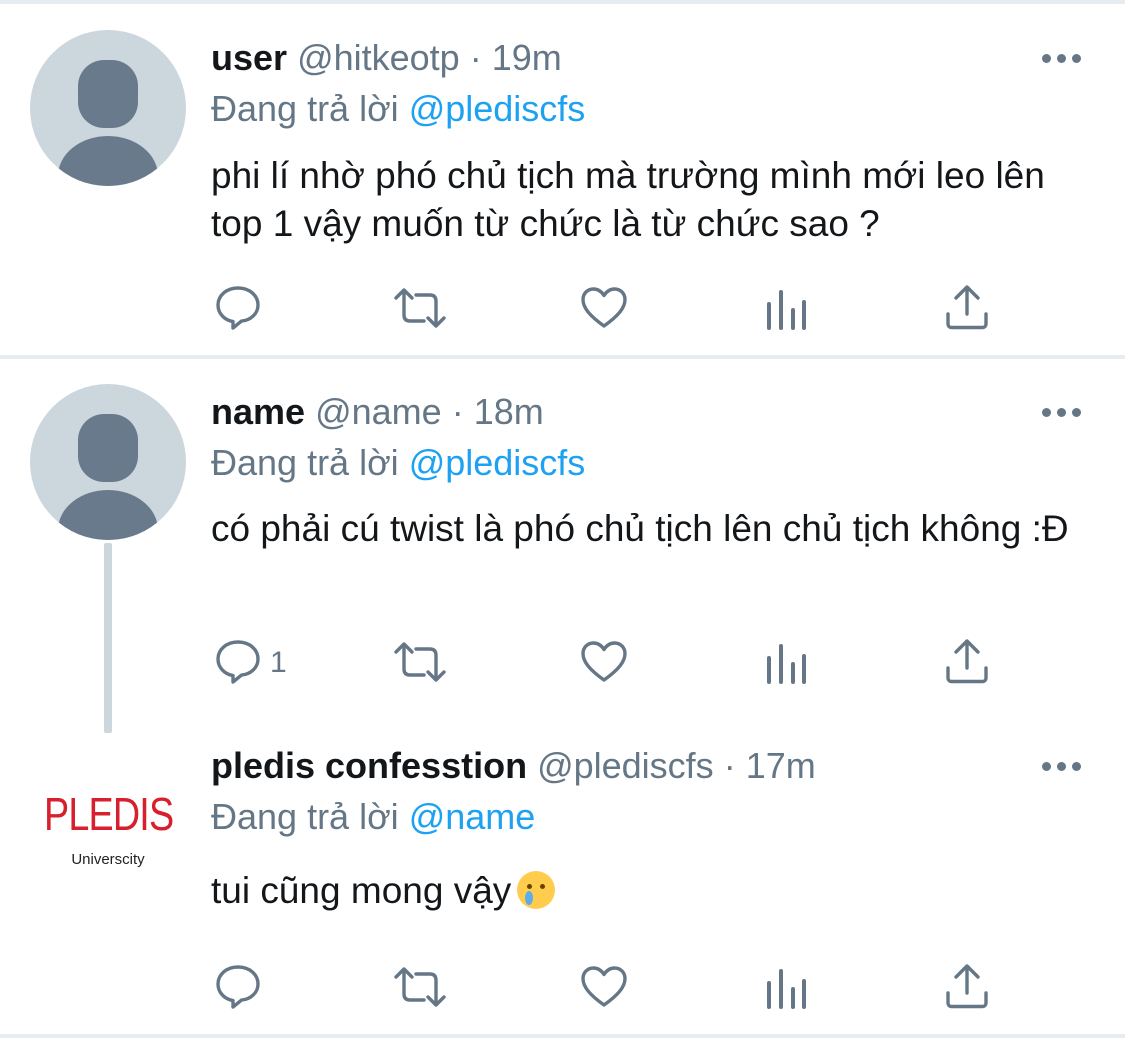 Image resolution: width=1125 pixels, height=1040 pixels. What do you see at coordinates (369, 765) in the screenshot?
I see `display-name: pledis confesstion` at bounding box center [369, 765].